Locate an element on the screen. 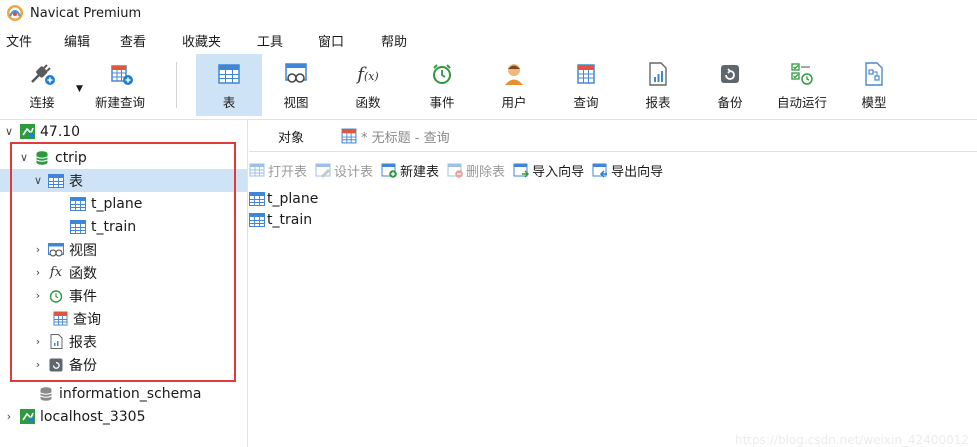 The width and height of the screenshot is (977, 447). tab-untitled-query: * 无标题 - 查询 is located at coordinates (392, 136).